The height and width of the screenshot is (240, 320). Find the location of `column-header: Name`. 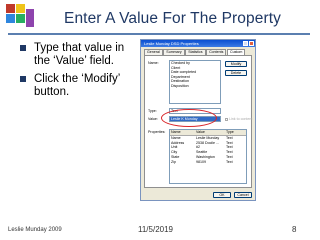

column-header: Name is located at coordinates (183, 132).